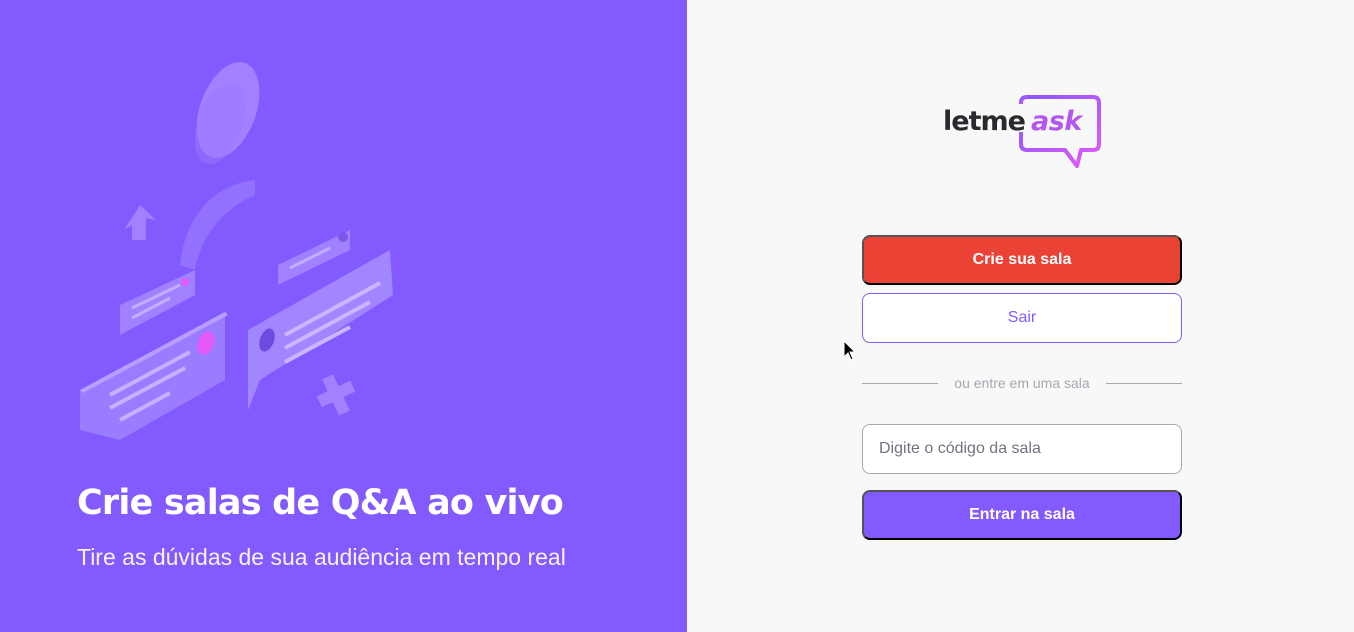 The image size is (1354, 632). What do you see at coordinates (1022, 449) in the screenshot?
I see `room-code-input` at bounding box center [1022, 449].